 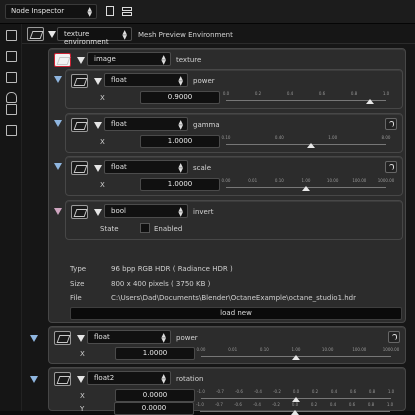 What do you see at coordinates (78, 269) in the screenshot?
I see `type-label: Type` at bounding box center [78, 269].